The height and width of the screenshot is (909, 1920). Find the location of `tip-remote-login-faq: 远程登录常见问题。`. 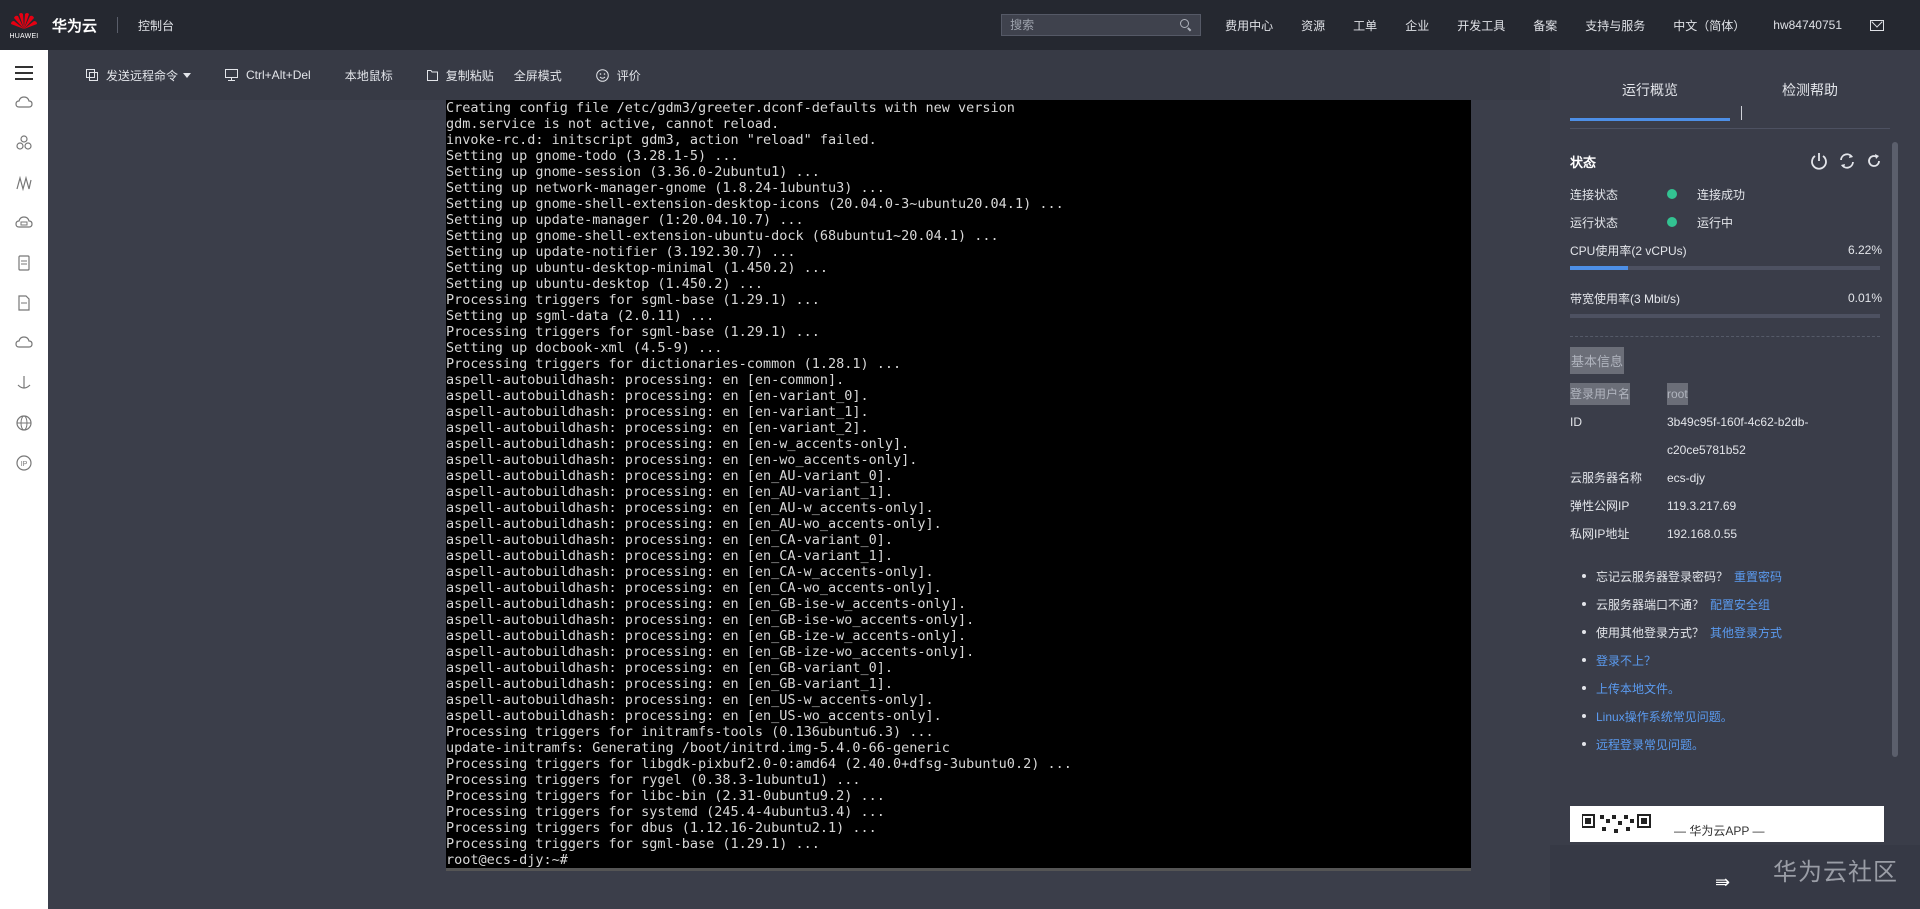

tip-remote-login-faq: 远程登录常见问题。 is located at coordinates (1732, 744).